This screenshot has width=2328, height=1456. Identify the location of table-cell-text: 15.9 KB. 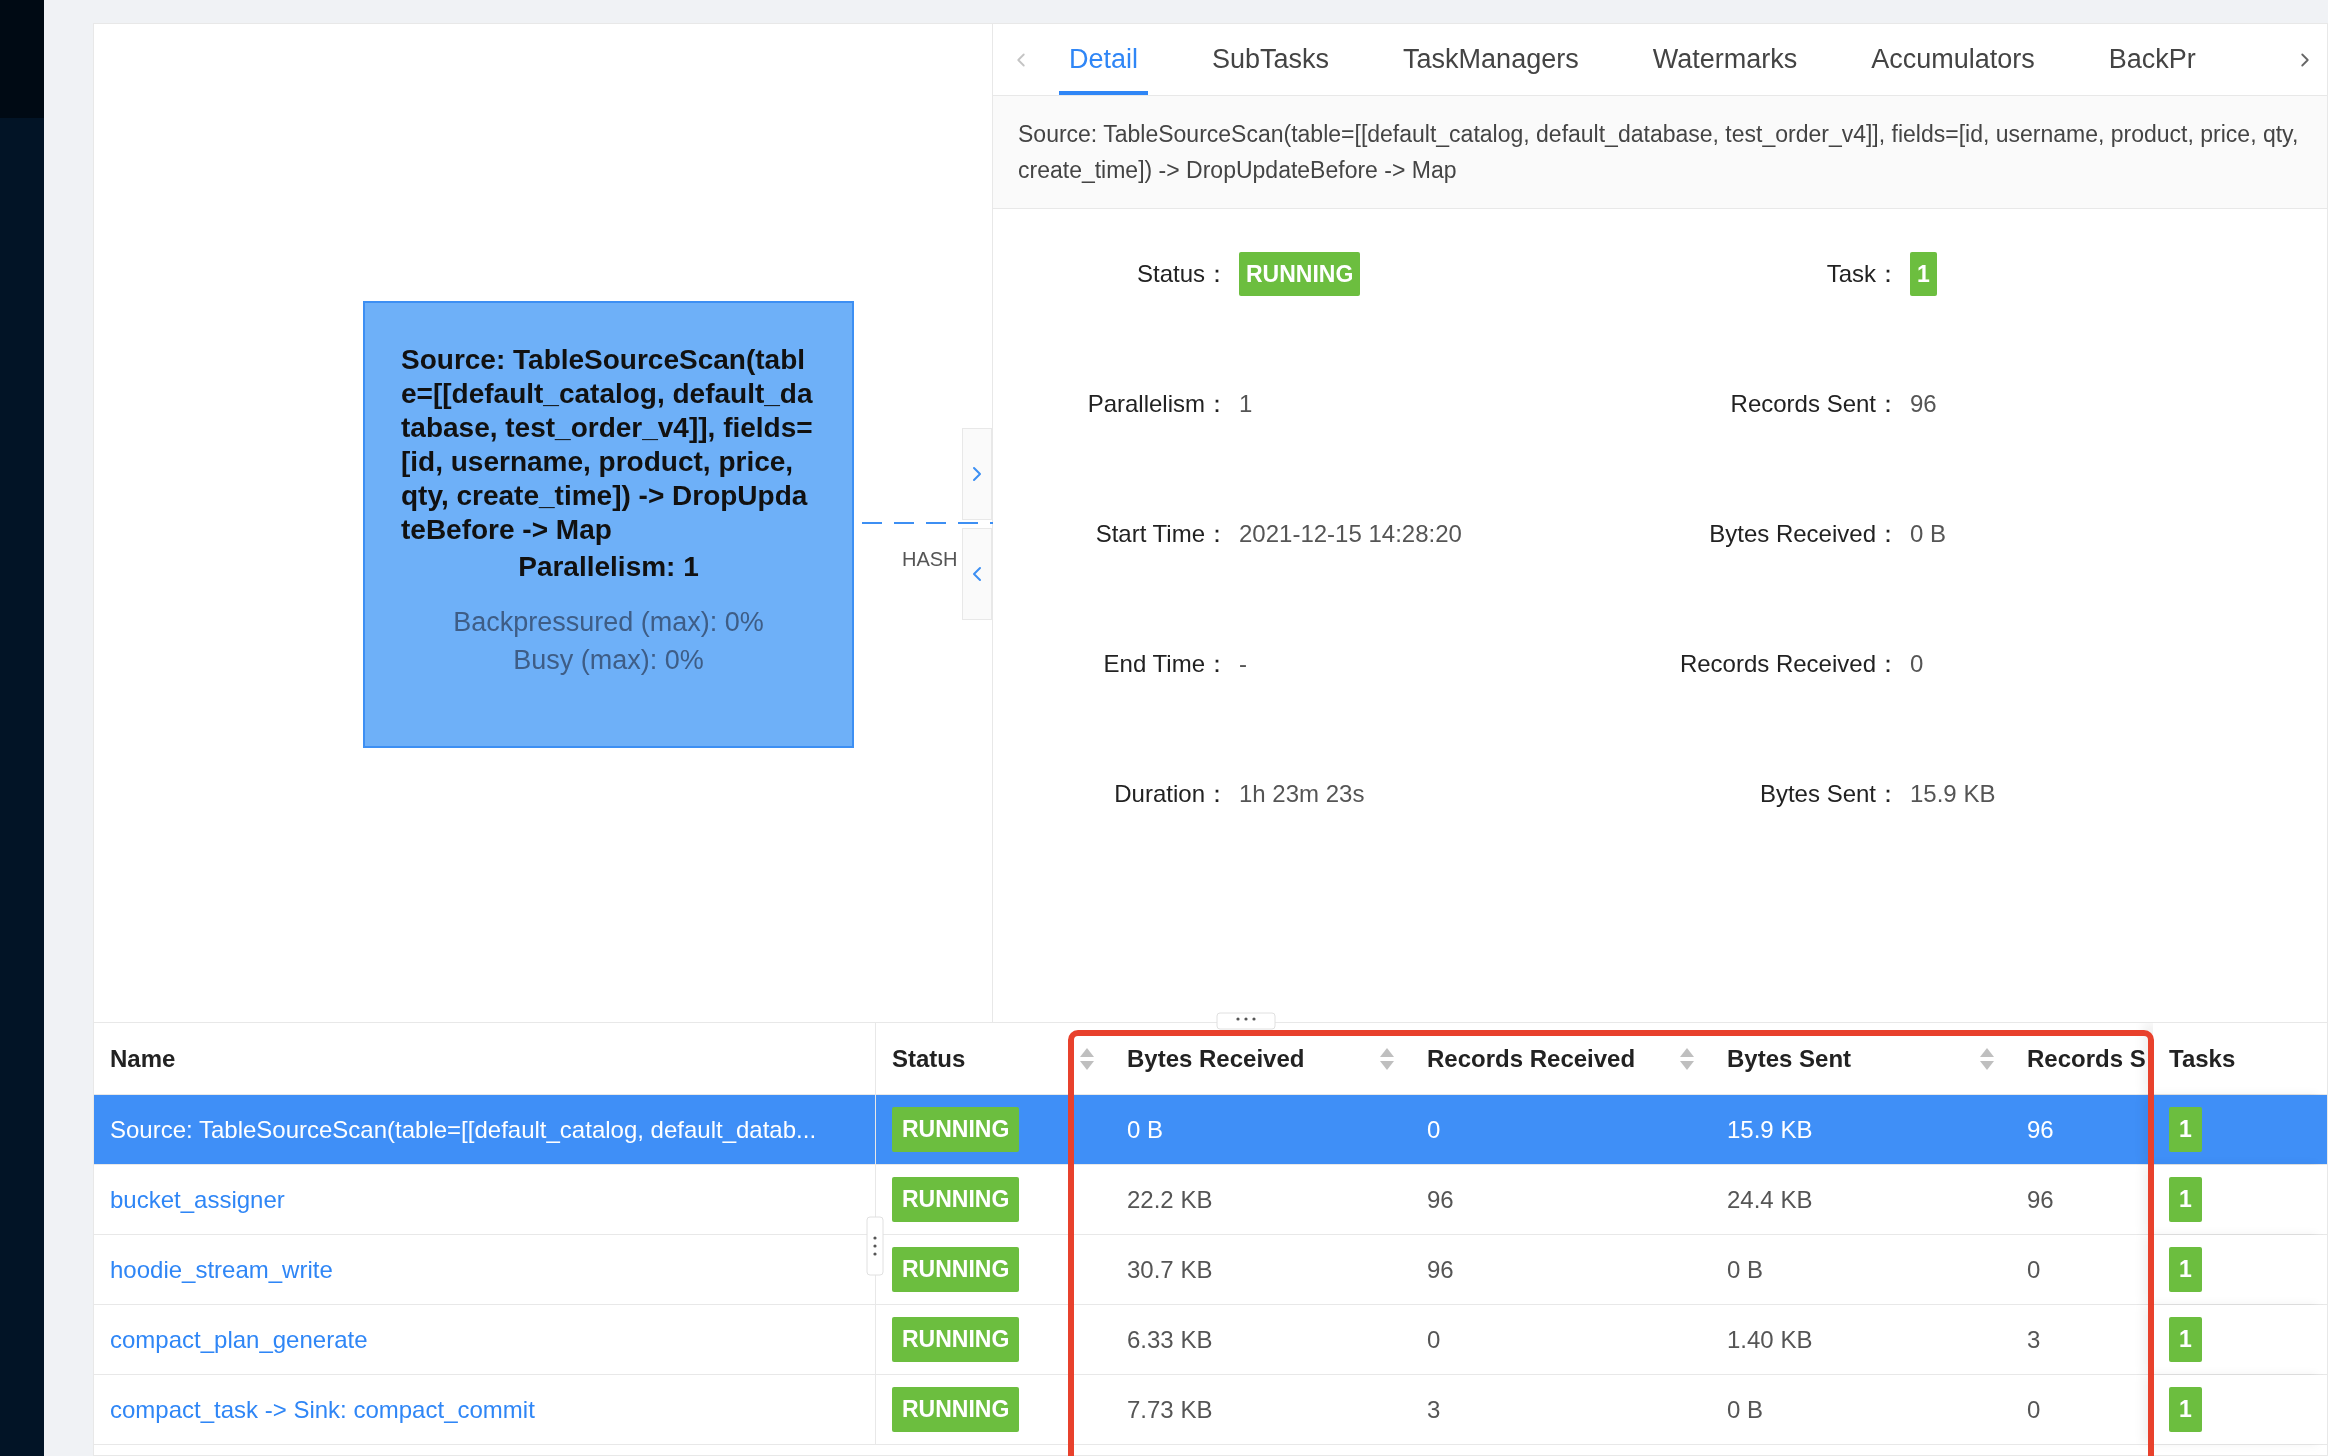
(1770, 1129).